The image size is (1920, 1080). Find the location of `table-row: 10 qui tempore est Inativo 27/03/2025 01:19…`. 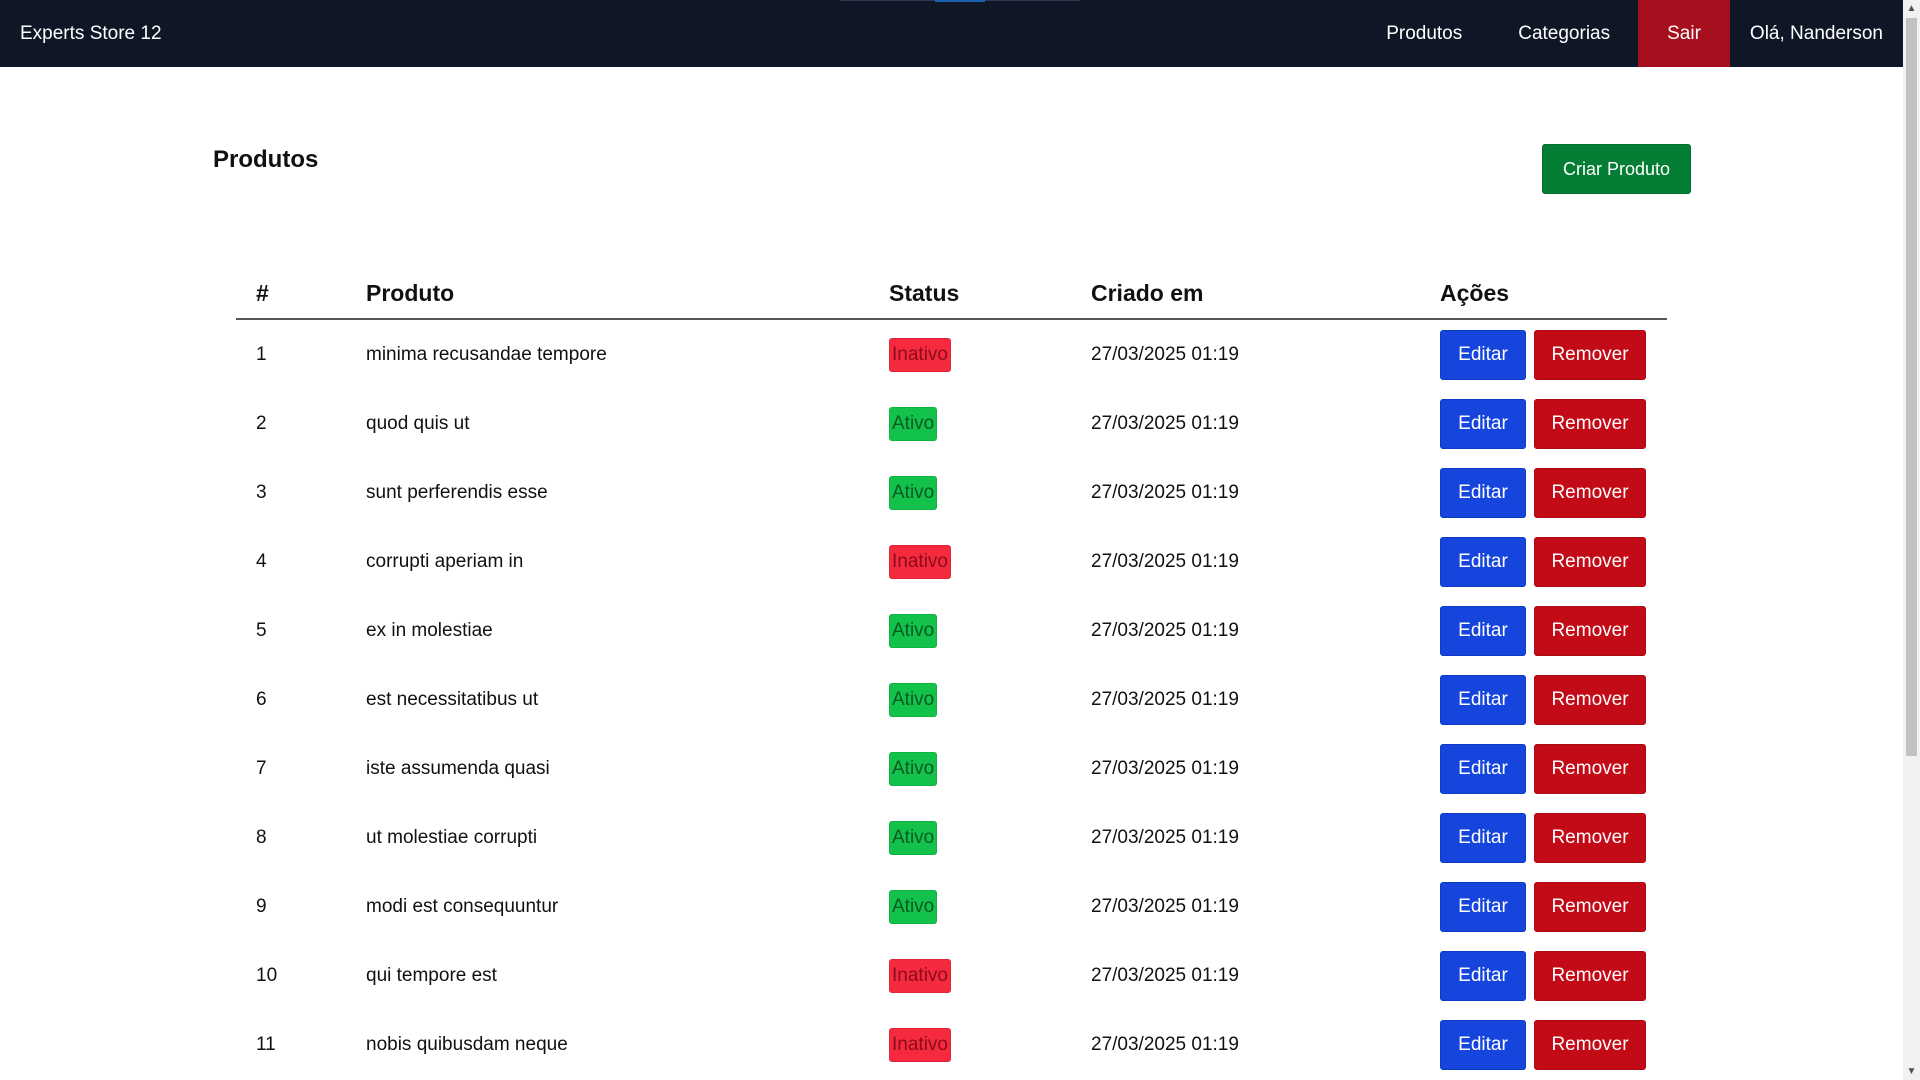

table-row: 10 qui tempore est Inativo 27/03/2025 01:19… is located at coordinates (951, 975).